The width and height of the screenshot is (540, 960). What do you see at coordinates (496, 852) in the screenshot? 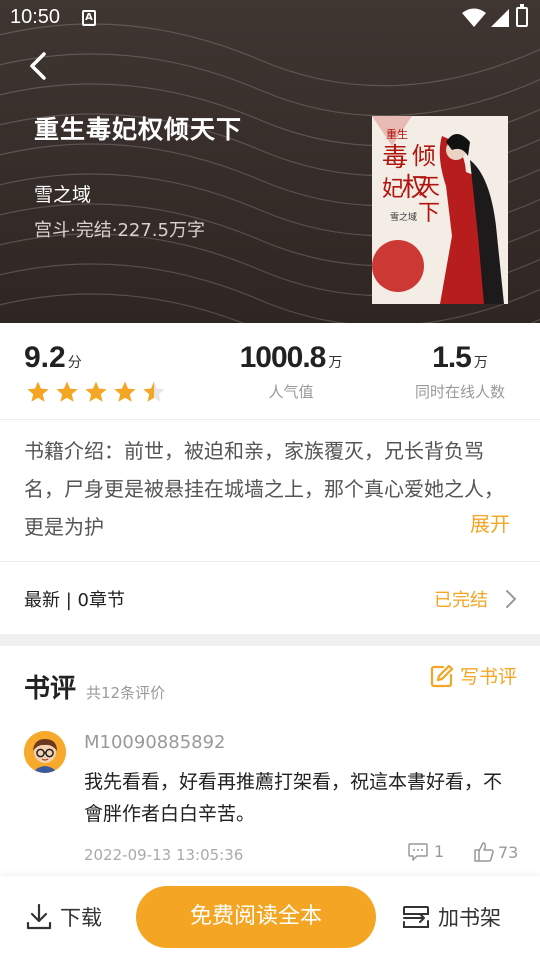
I see `review-like-button: 73` at bounding box center [496, 852].